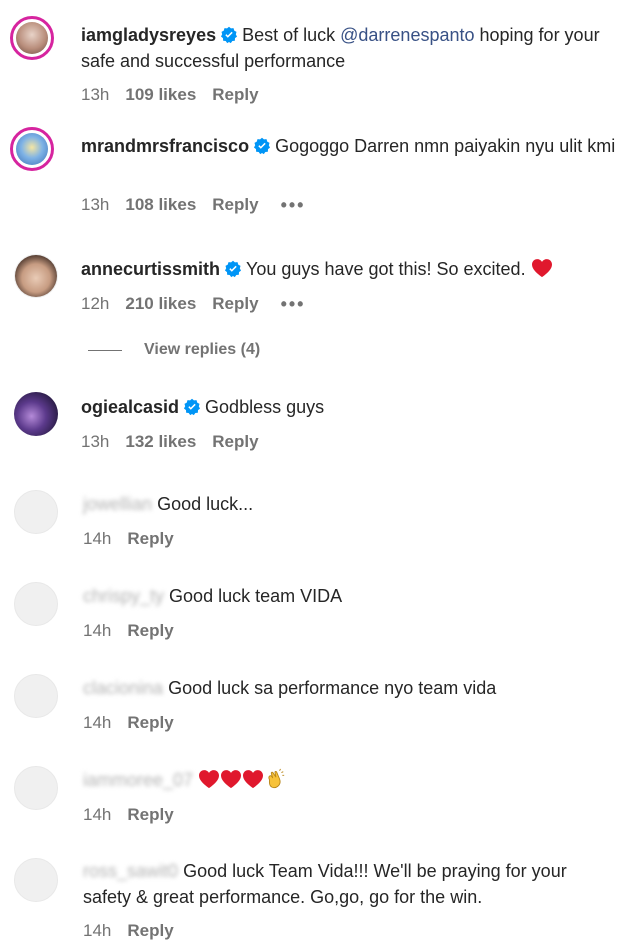  I want to click on comment-username: ross_sawit0, so click(130, 871).